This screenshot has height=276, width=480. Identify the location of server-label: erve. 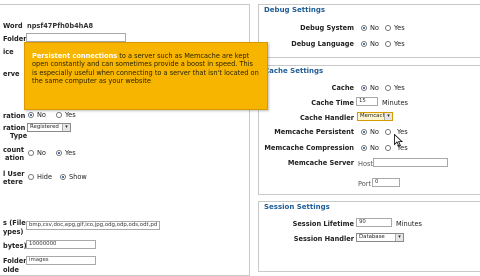
(11, 74).